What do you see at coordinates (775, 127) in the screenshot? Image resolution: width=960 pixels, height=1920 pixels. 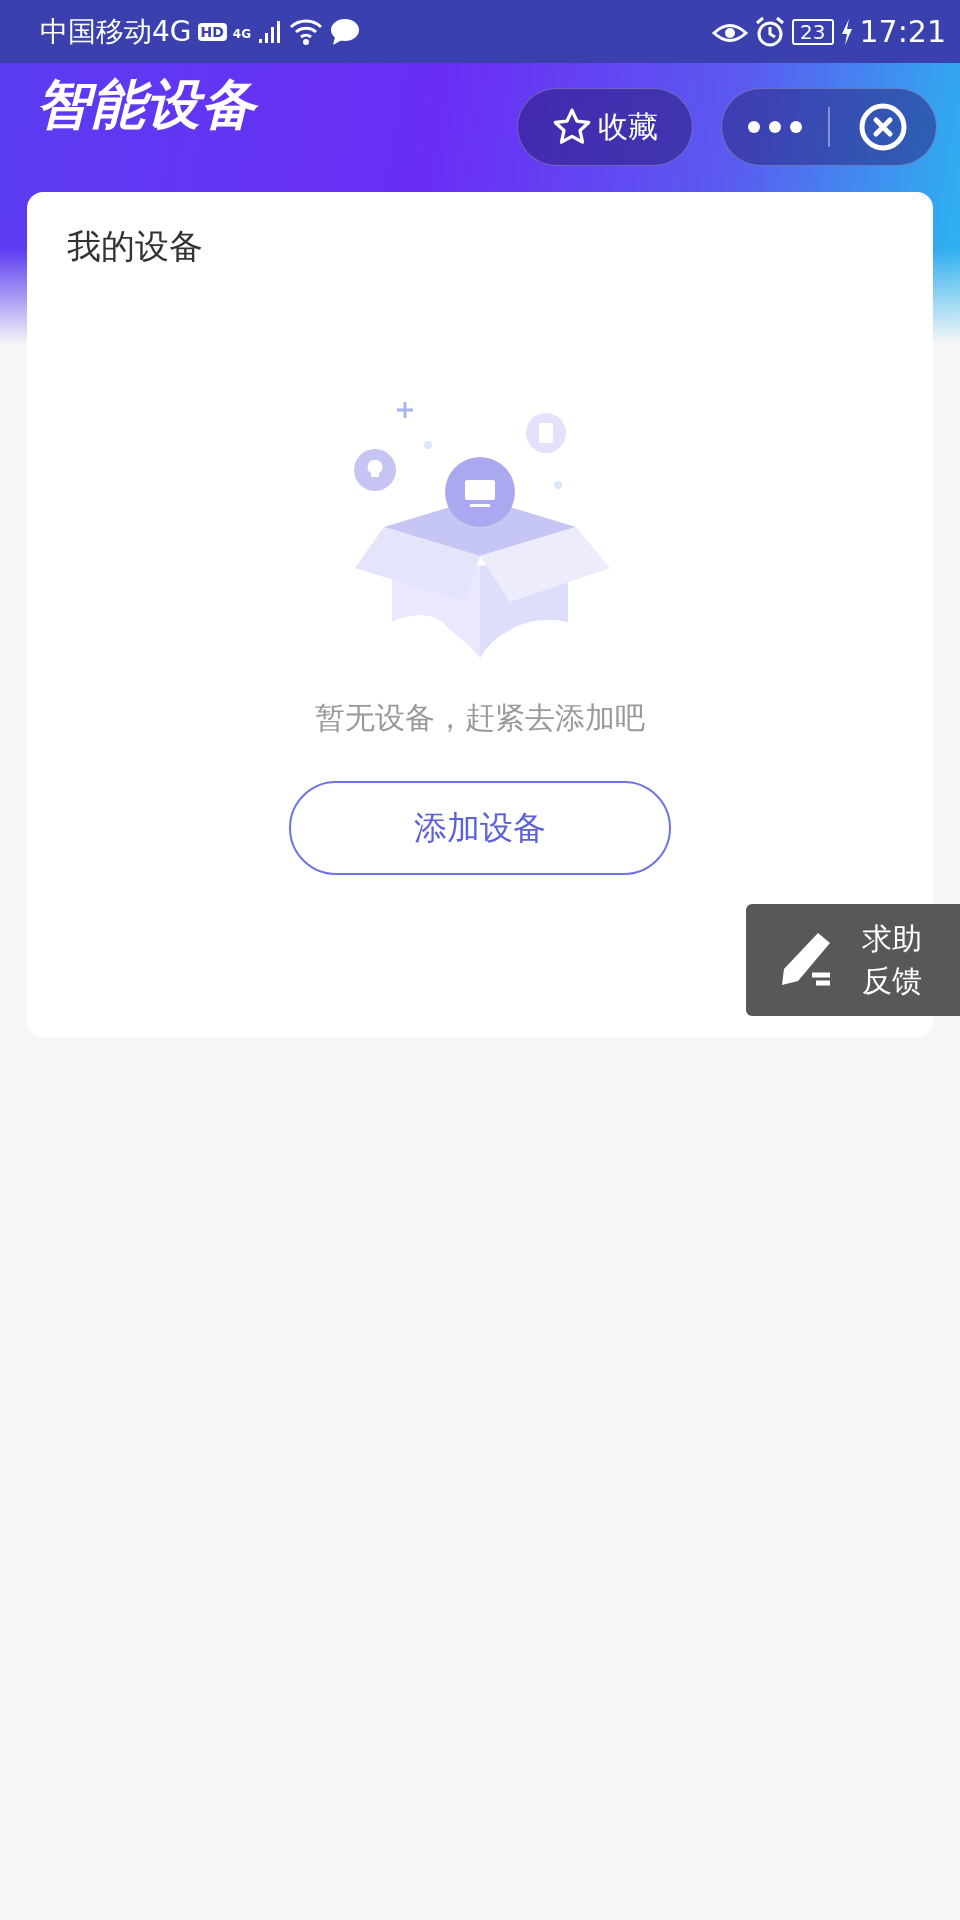 I see `more-icon` at bounding box center [775, 127].